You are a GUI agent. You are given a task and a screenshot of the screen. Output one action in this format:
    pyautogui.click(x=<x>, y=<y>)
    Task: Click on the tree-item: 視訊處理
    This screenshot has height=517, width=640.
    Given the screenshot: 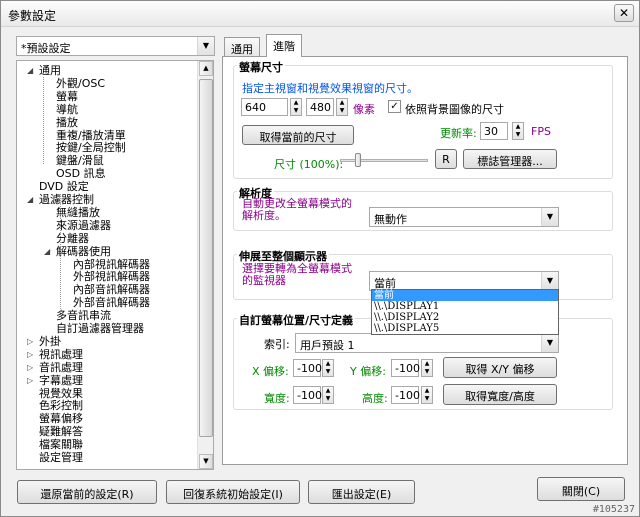 What is the action you would take?
    pyautogui.click(x=61, y=354)
    